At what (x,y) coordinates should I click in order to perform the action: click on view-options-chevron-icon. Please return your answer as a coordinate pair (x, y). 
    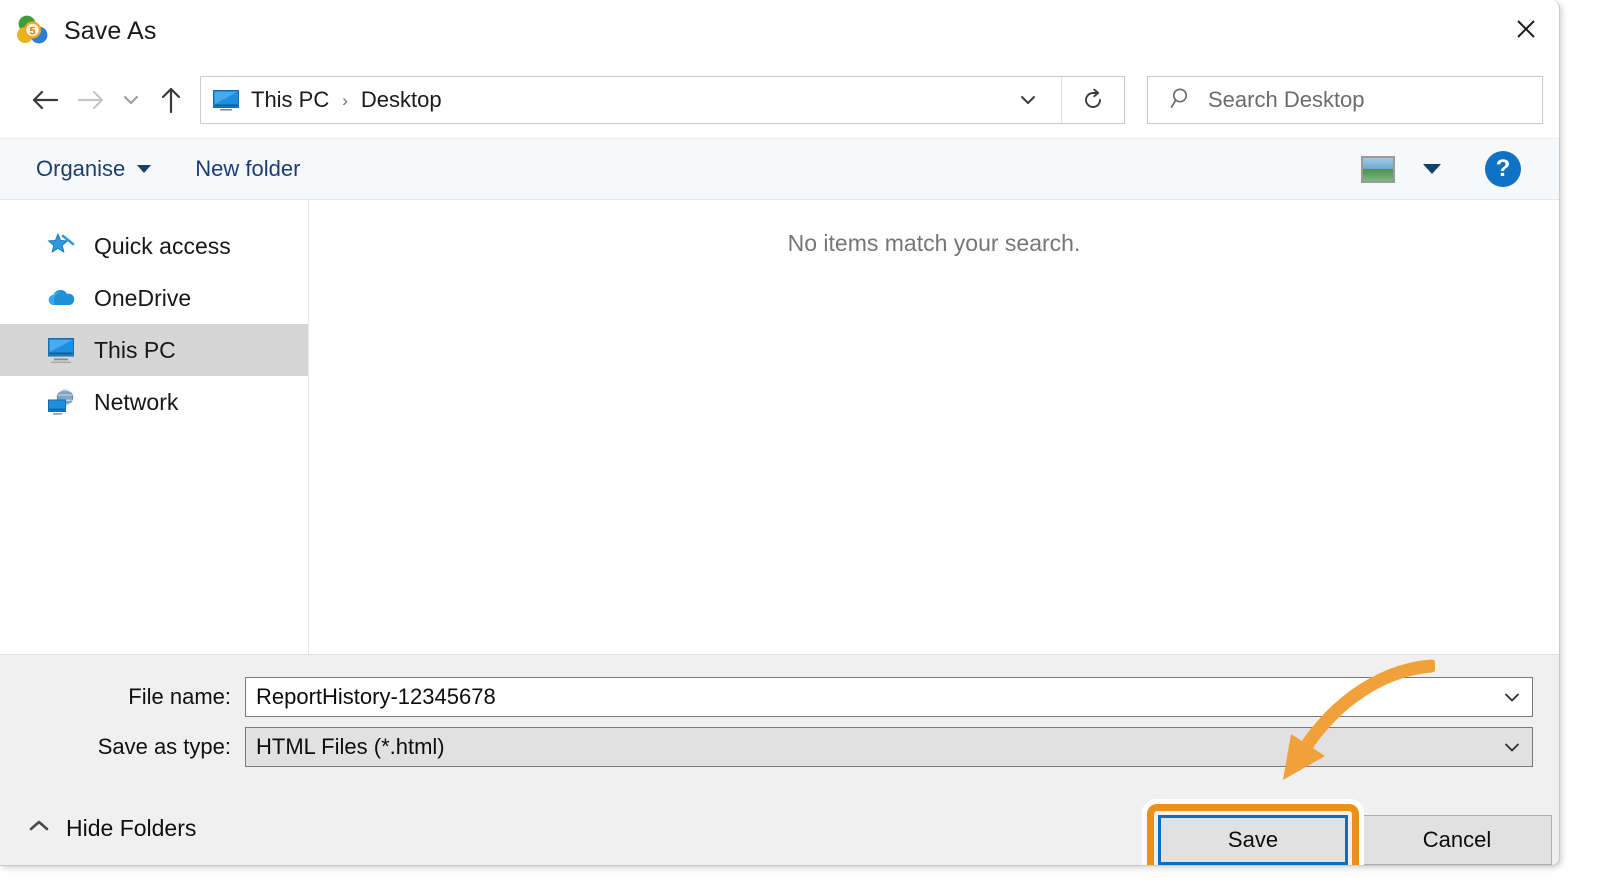
    Looking at the image, I should click on (1432, 169).